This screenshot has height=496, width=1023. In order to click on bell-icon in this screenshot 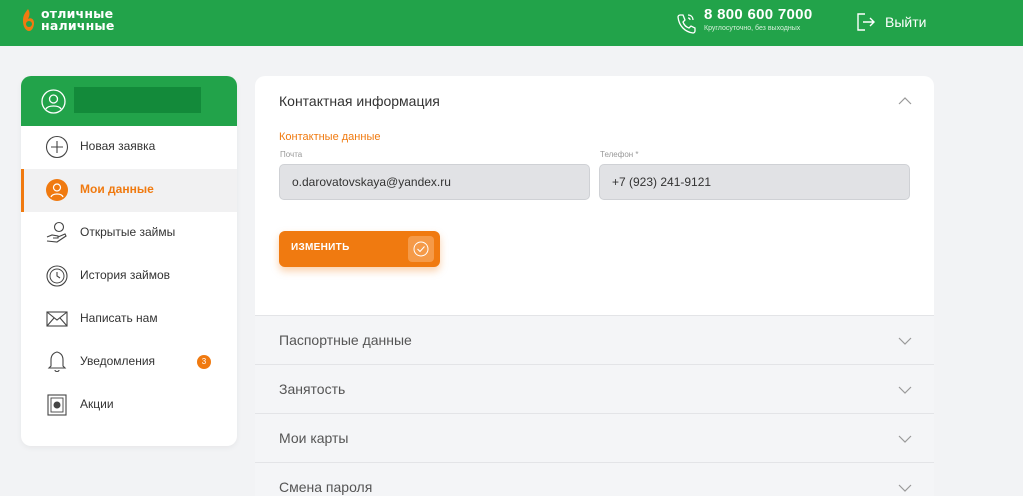, I will do `click(57, 362)`.